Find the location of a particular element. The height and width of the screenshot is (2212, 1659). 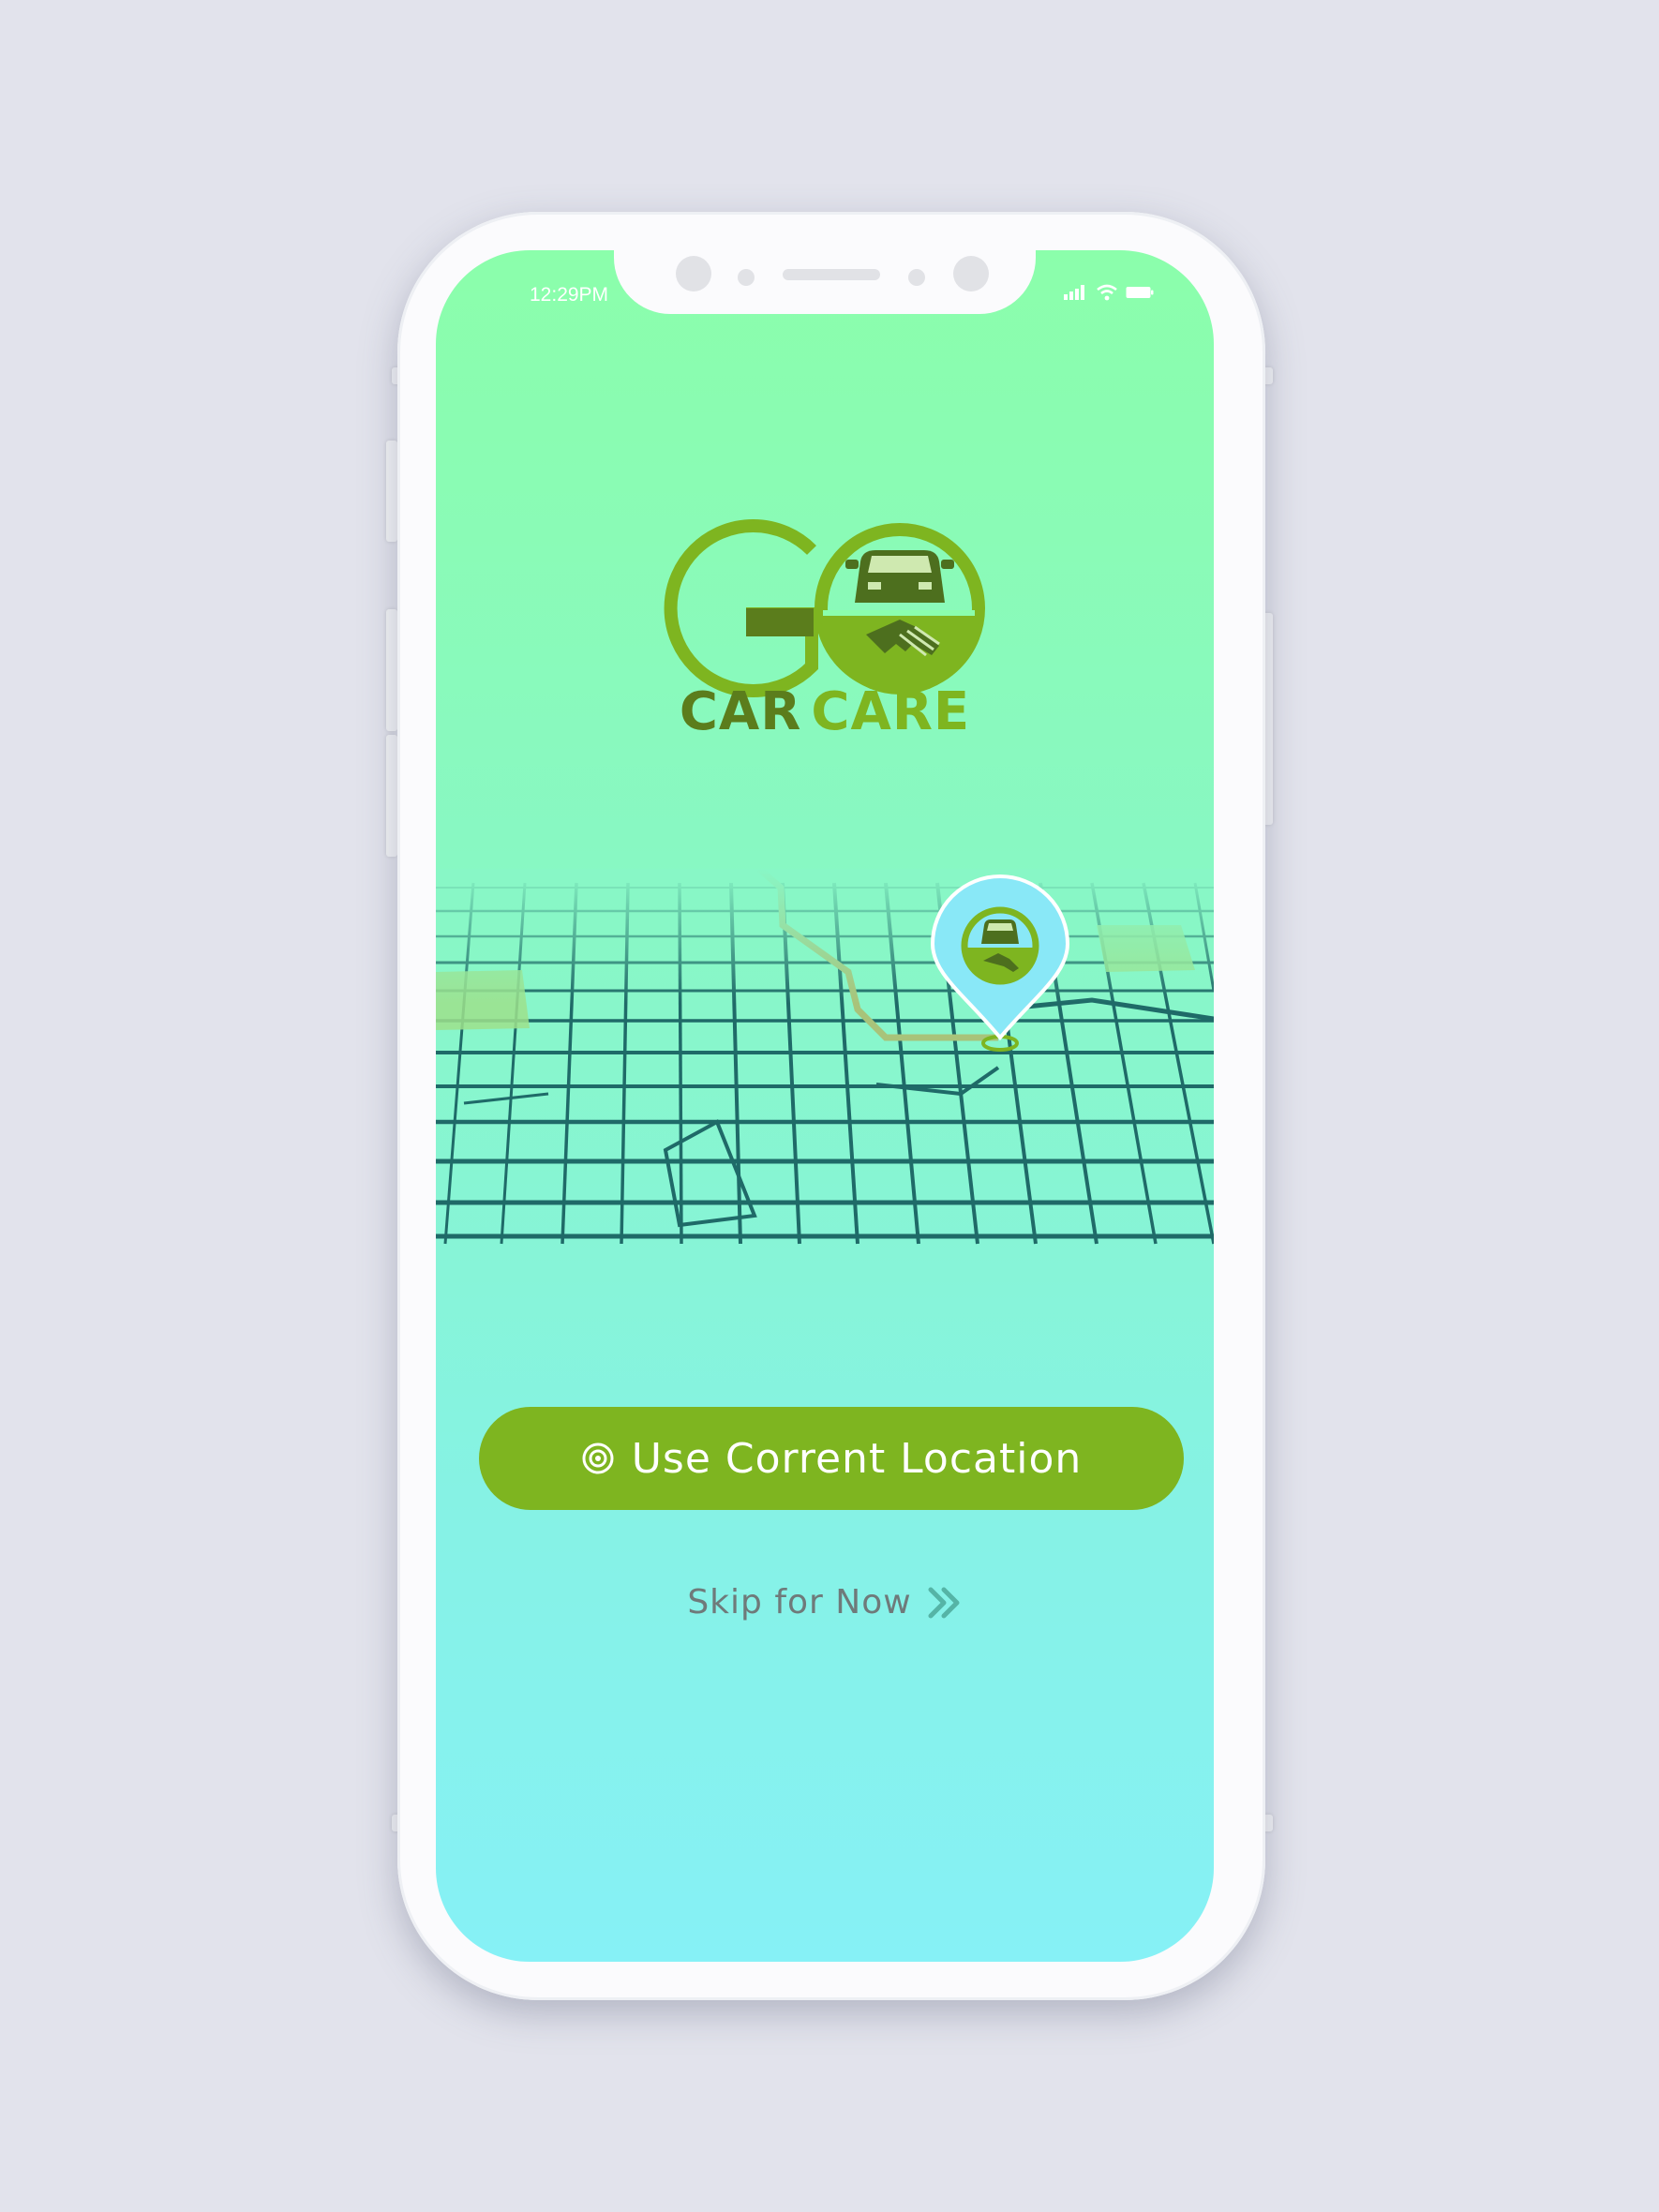

skip-label: Skip for Now is located at coordinates (799, 1602).